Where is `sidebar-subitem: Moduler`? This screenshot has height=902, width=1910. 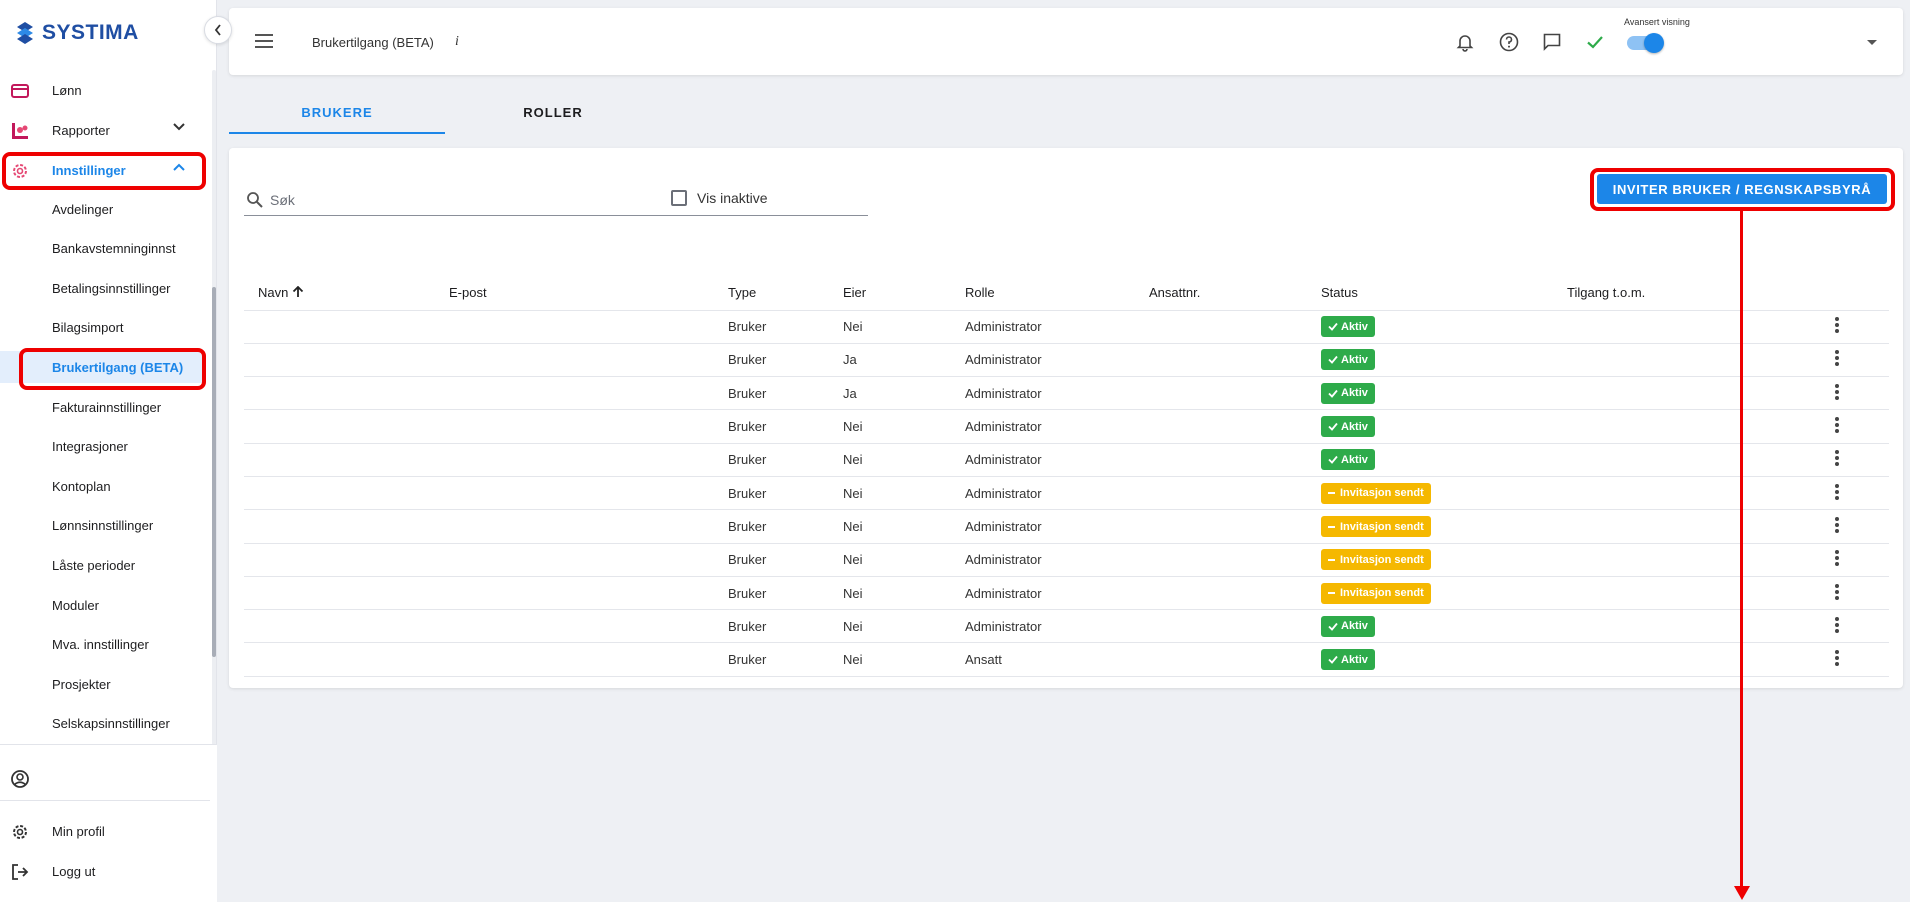
sidebar-subitem: Moduler is located at coordinates (102, 605).